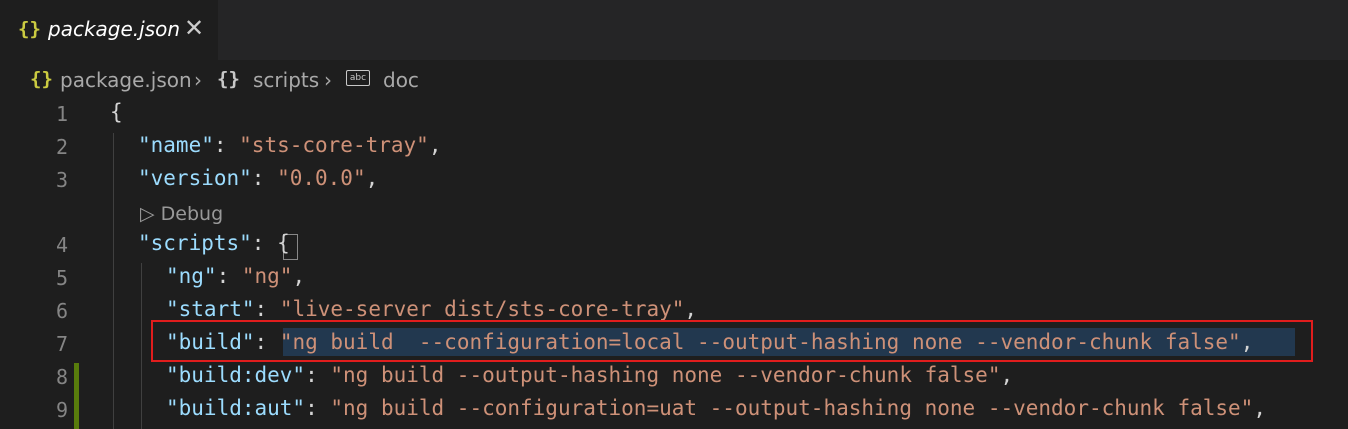  I want to click on line-number: 4, so click(61, 245).